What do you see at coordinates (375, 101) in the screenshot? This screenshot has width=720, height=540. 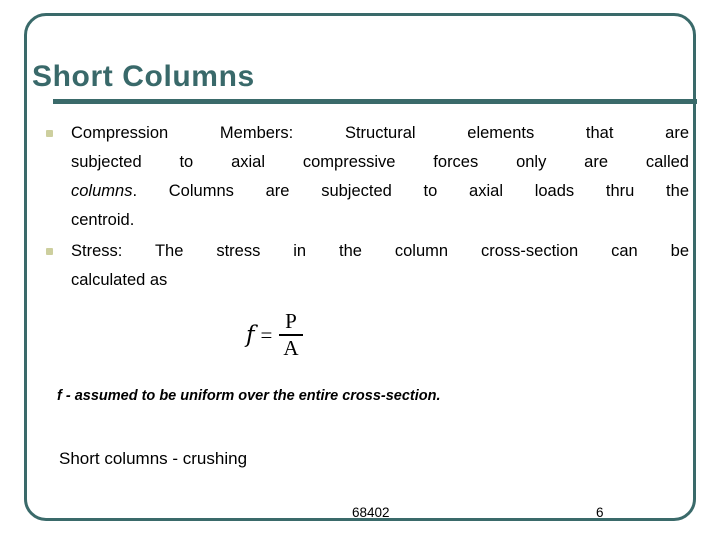 I see `title-divider` at bounding box center [375, 101].